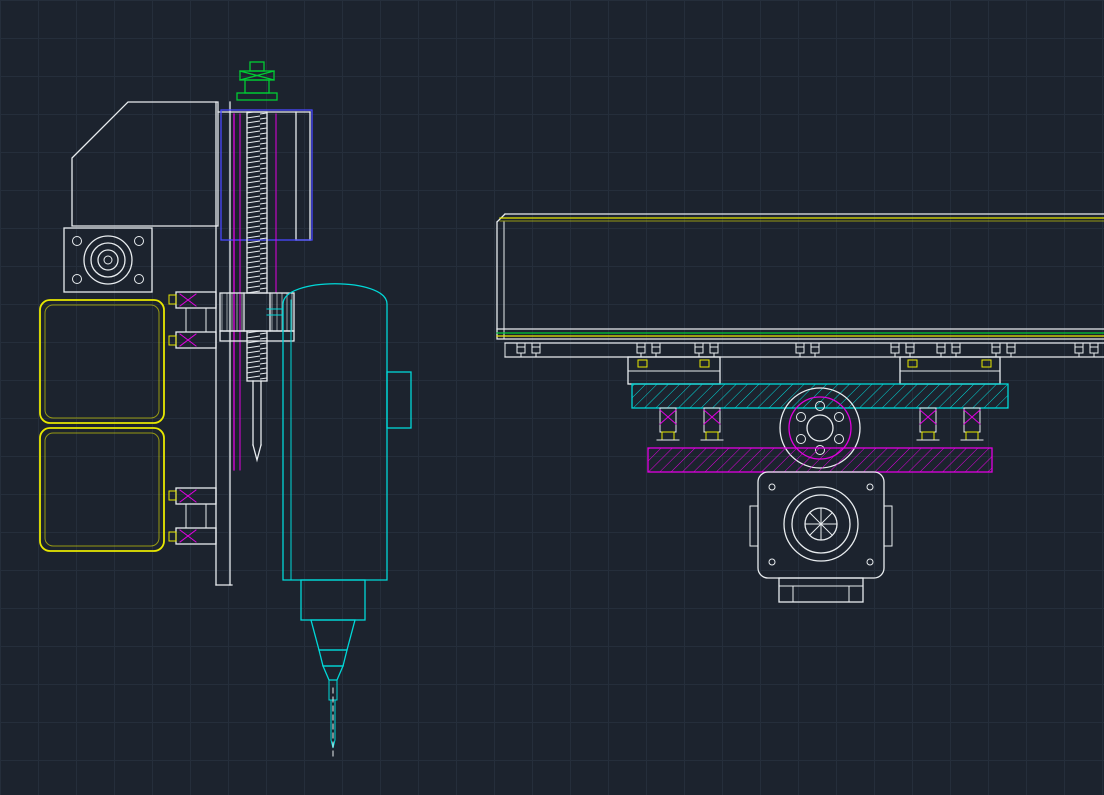 The height and width of the screenshot is (795, 1104). What do you see at coordinates (192, 320) in the screenshot?
I see `rail-clamp-upper` at bounding box center [192, 320].